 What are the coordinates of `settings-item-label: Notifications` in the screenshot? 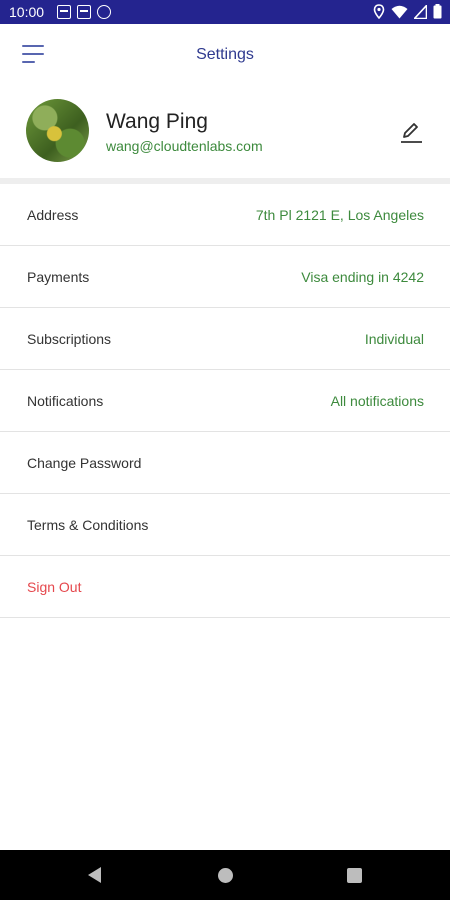 It's located at (65, 401).